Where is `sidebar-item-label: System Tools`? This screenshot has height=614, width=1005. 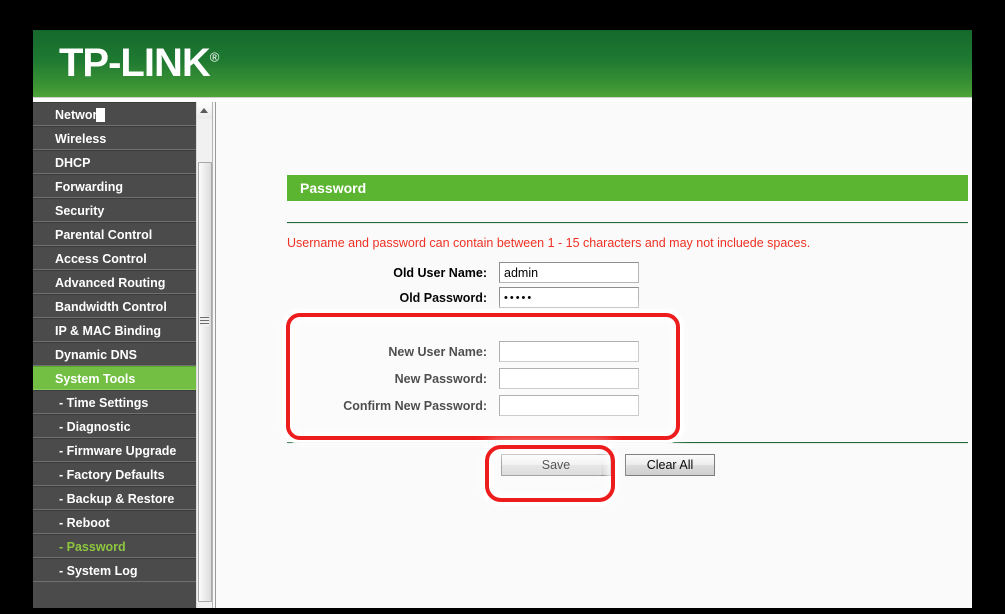 sidebar-item-label: System Tools is located at coordinates (95, 379).